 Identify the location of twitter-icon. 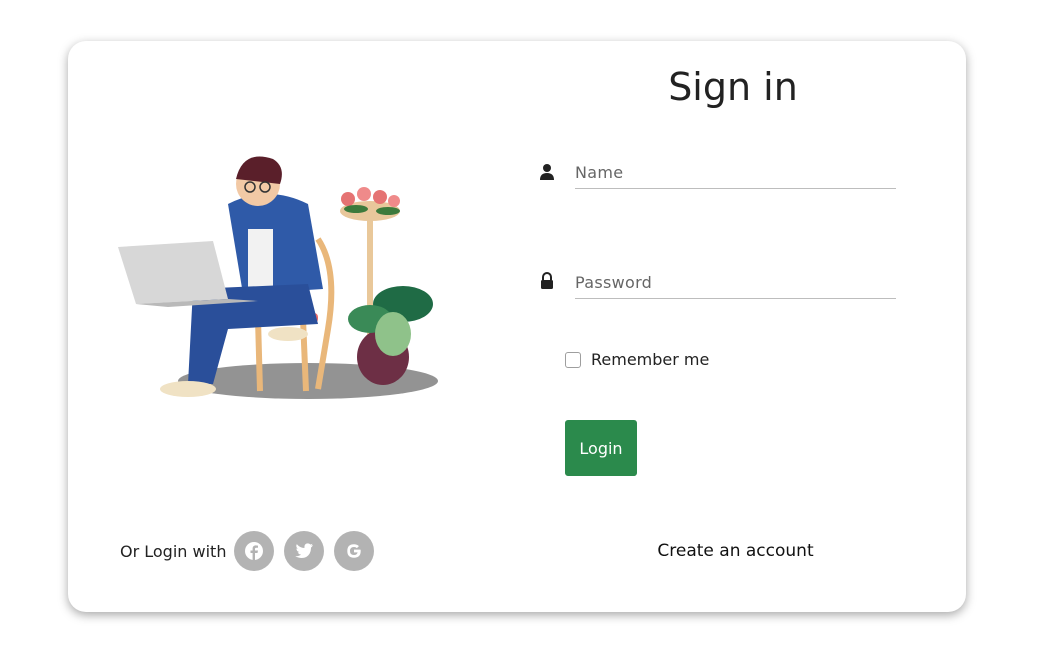
(304, 550).